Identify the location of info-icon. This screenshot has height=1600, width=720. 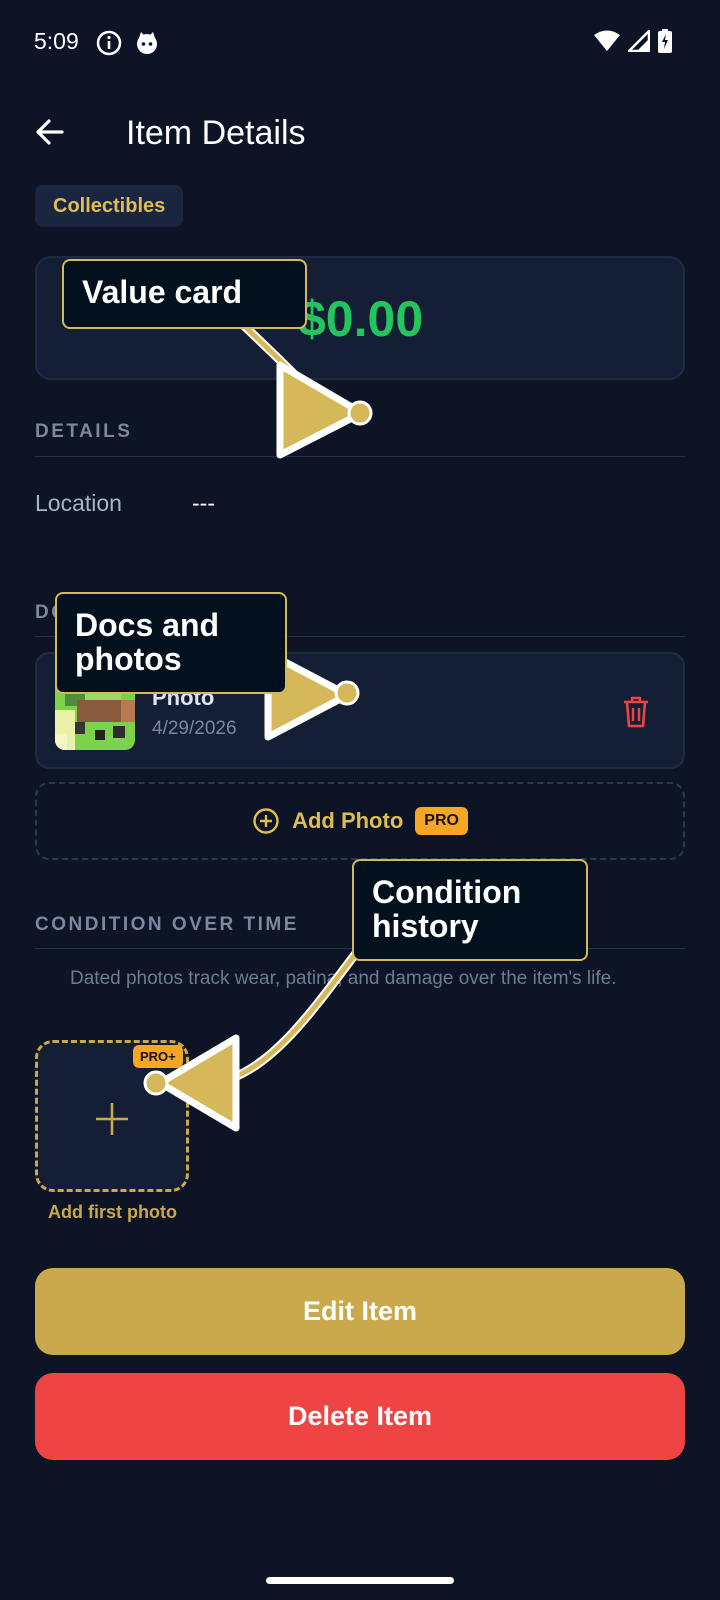
(109, 45).